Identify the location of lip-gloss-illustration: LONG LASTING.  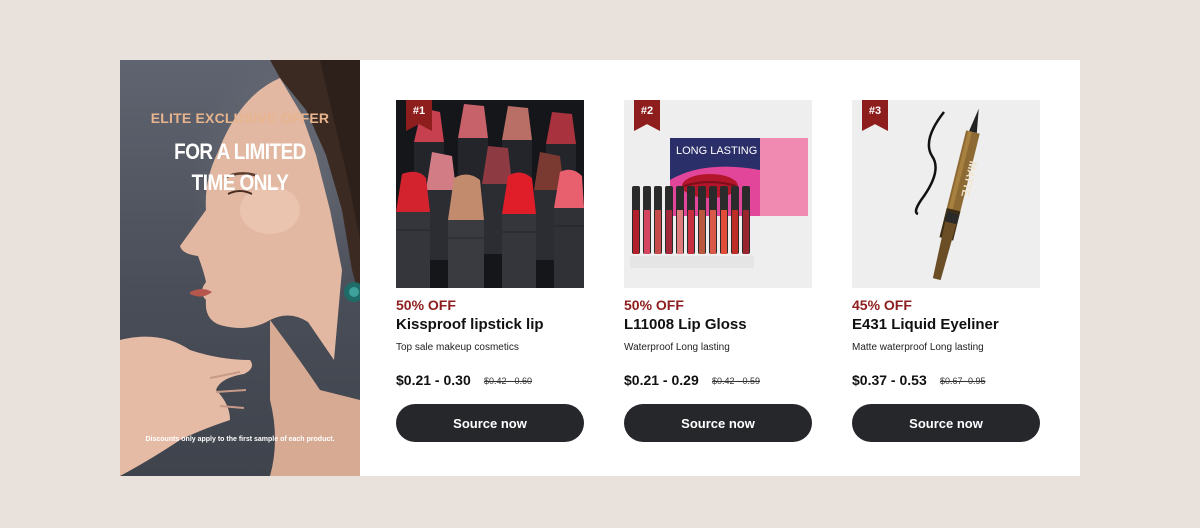
(718, 194).